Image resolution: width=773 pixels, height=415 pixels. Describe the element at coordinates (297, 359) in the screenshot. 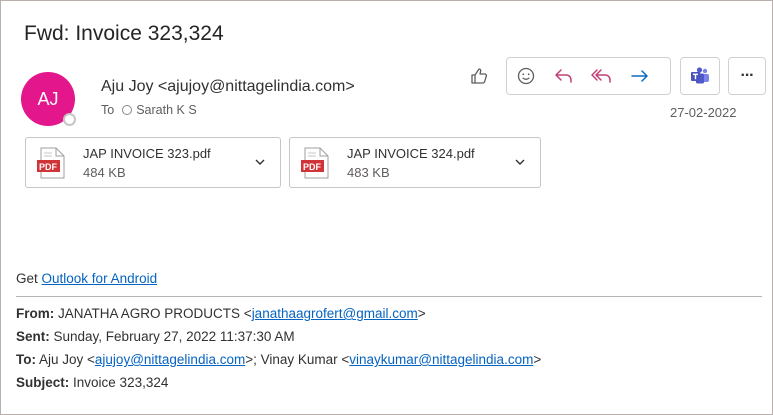

I see `to-separator: >; Vinay Kumar <` at that location.